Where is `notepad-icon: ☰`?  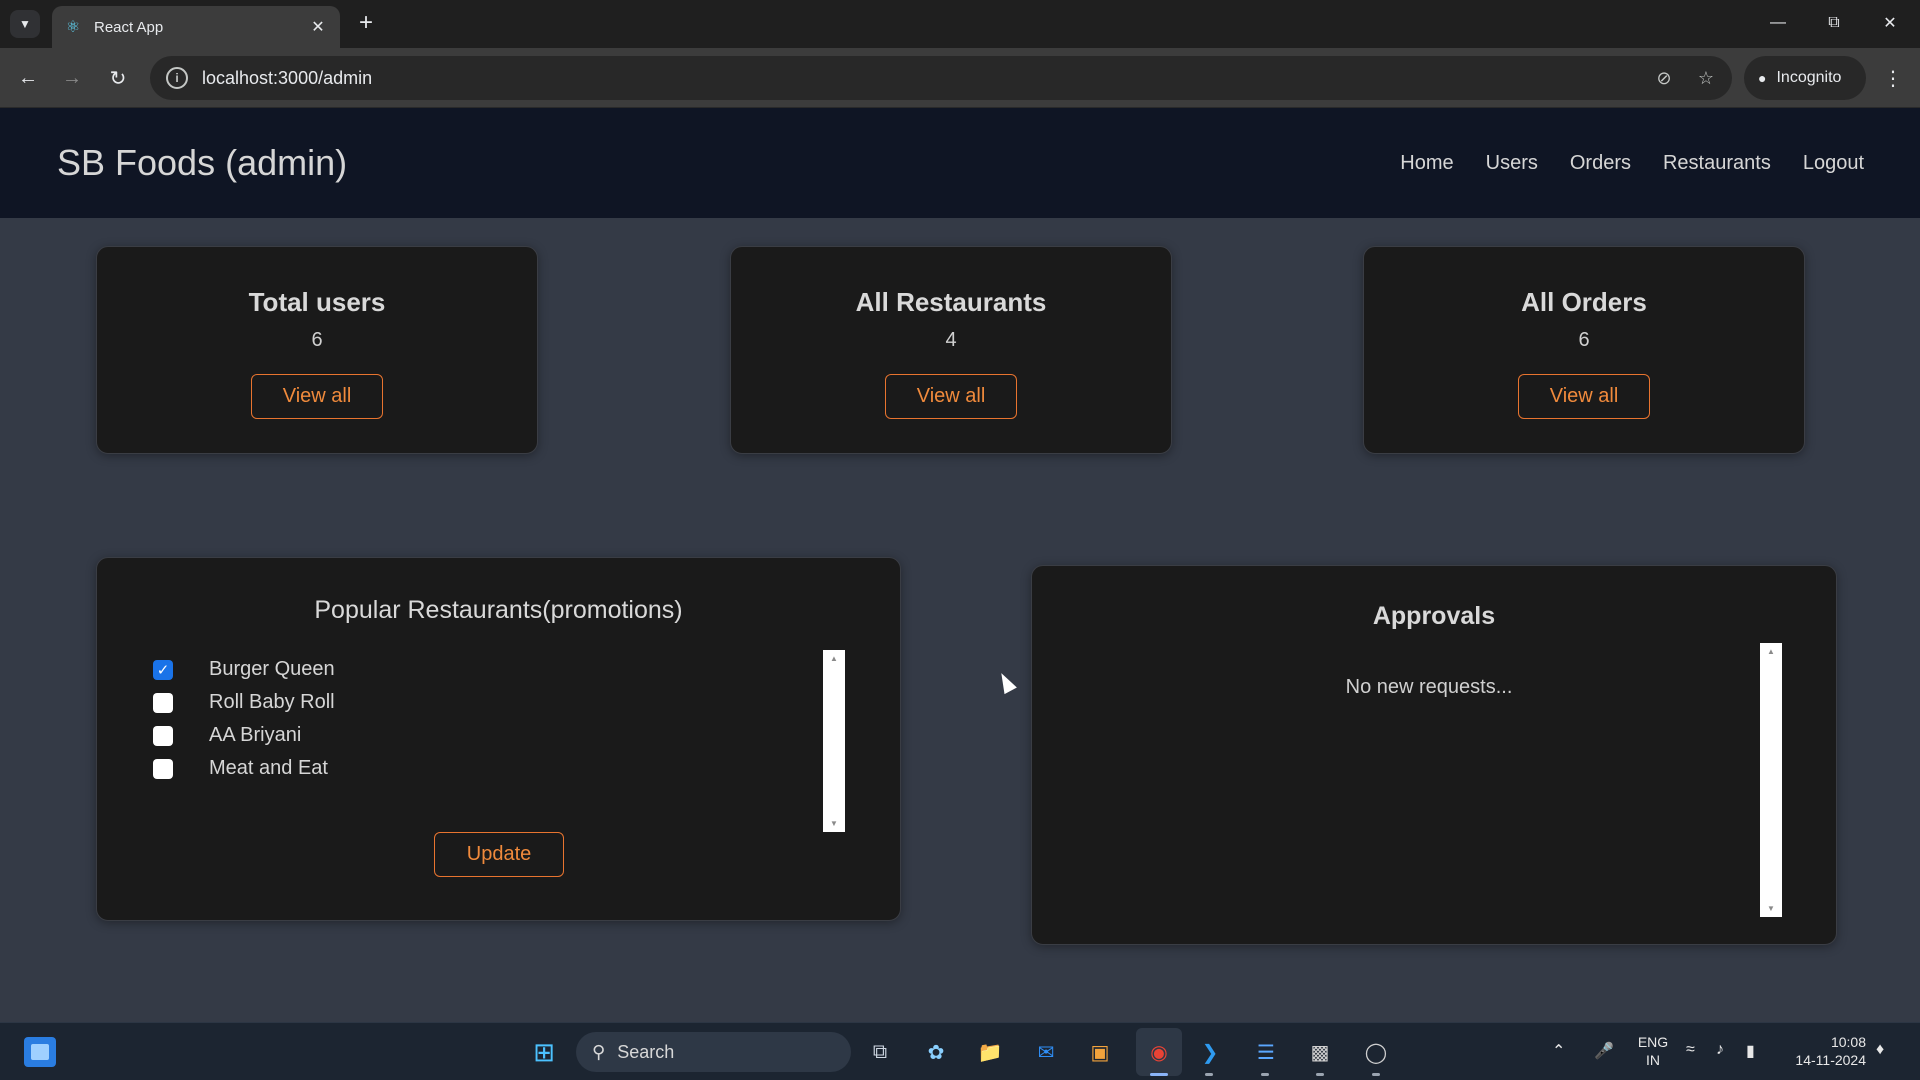 notepad-icon: ☰ is located at coordinates (1266, 1052).